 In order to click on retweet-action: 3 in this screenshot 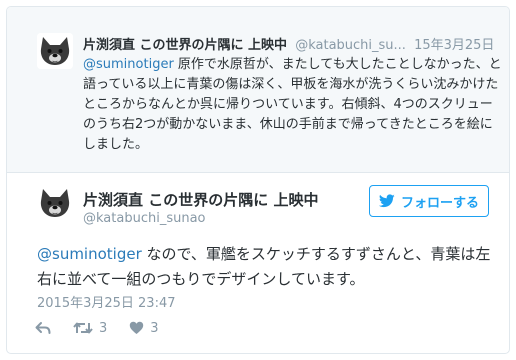, I will do `click(90, 328)`.